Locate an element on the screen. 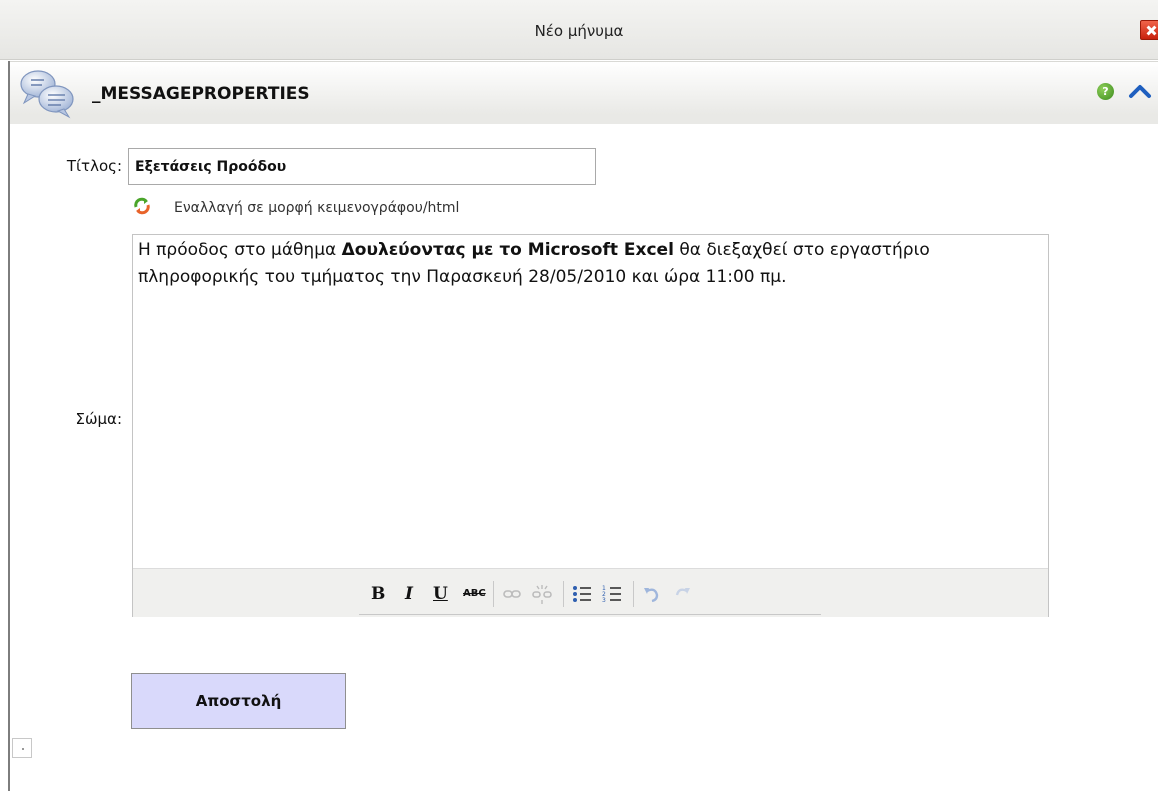 This screenshot has height=791, width=1158. body-bold-text: Δουλεύοντας με το Microsoft Excel is located at coordinates (507, 250).